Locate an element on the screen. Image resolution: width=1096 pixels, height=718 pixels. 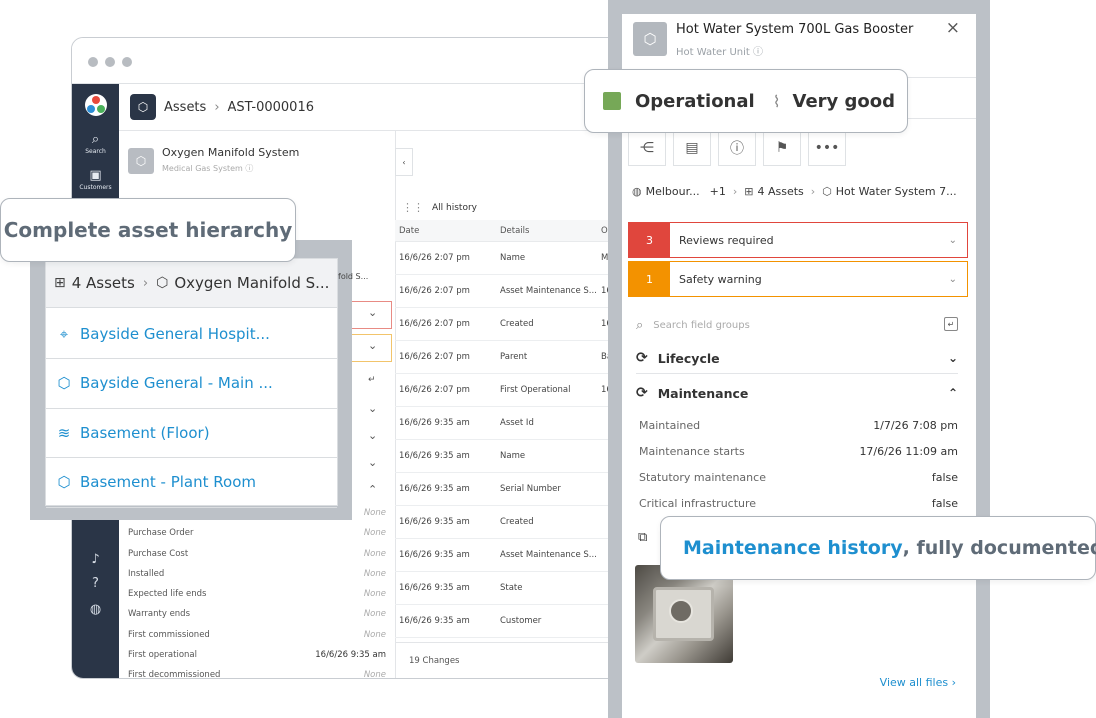
field-label: First commissioned is located at coordinates (169, 634).